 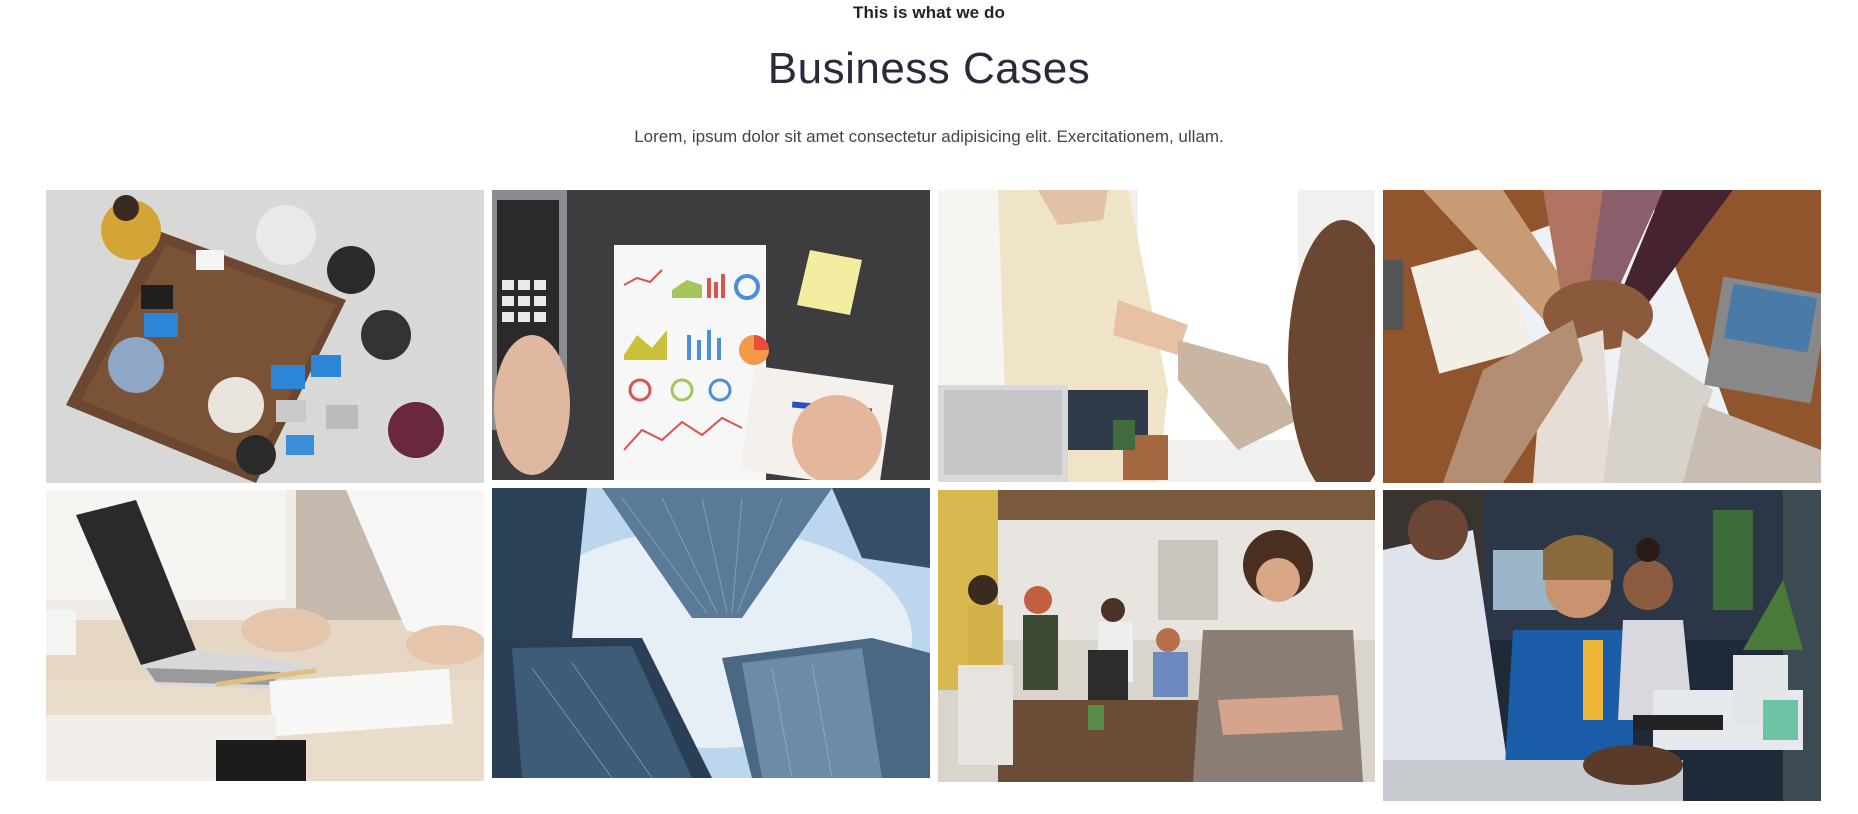 I want to click on team-hands-stack-photo, so click(x=1602, y=336).